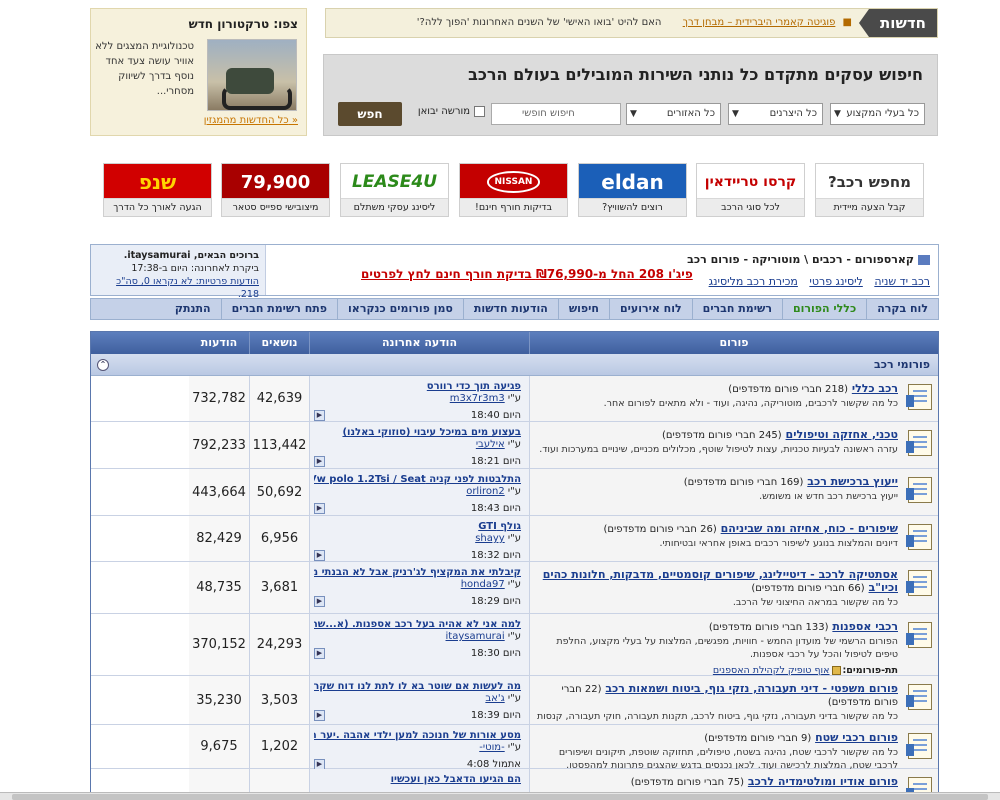 The height and width of the screenshot is (800, 1000). I want to click on category-header: פורומי רכב ⌃, so click(514, 365).